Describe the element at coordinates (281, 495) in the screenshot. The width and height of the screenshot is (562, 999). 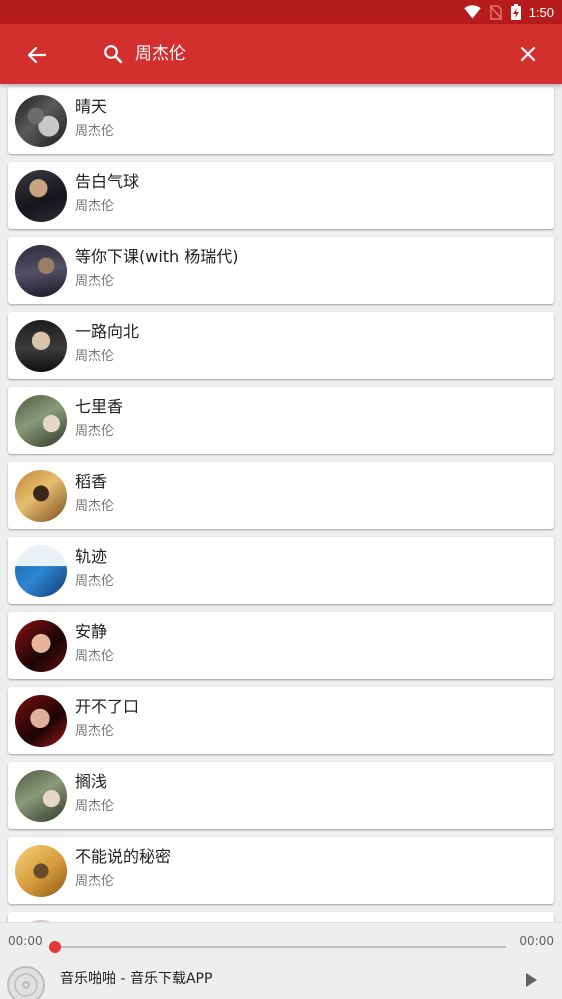
I see `song-list-item: 稻香 周杰伦` at that location.